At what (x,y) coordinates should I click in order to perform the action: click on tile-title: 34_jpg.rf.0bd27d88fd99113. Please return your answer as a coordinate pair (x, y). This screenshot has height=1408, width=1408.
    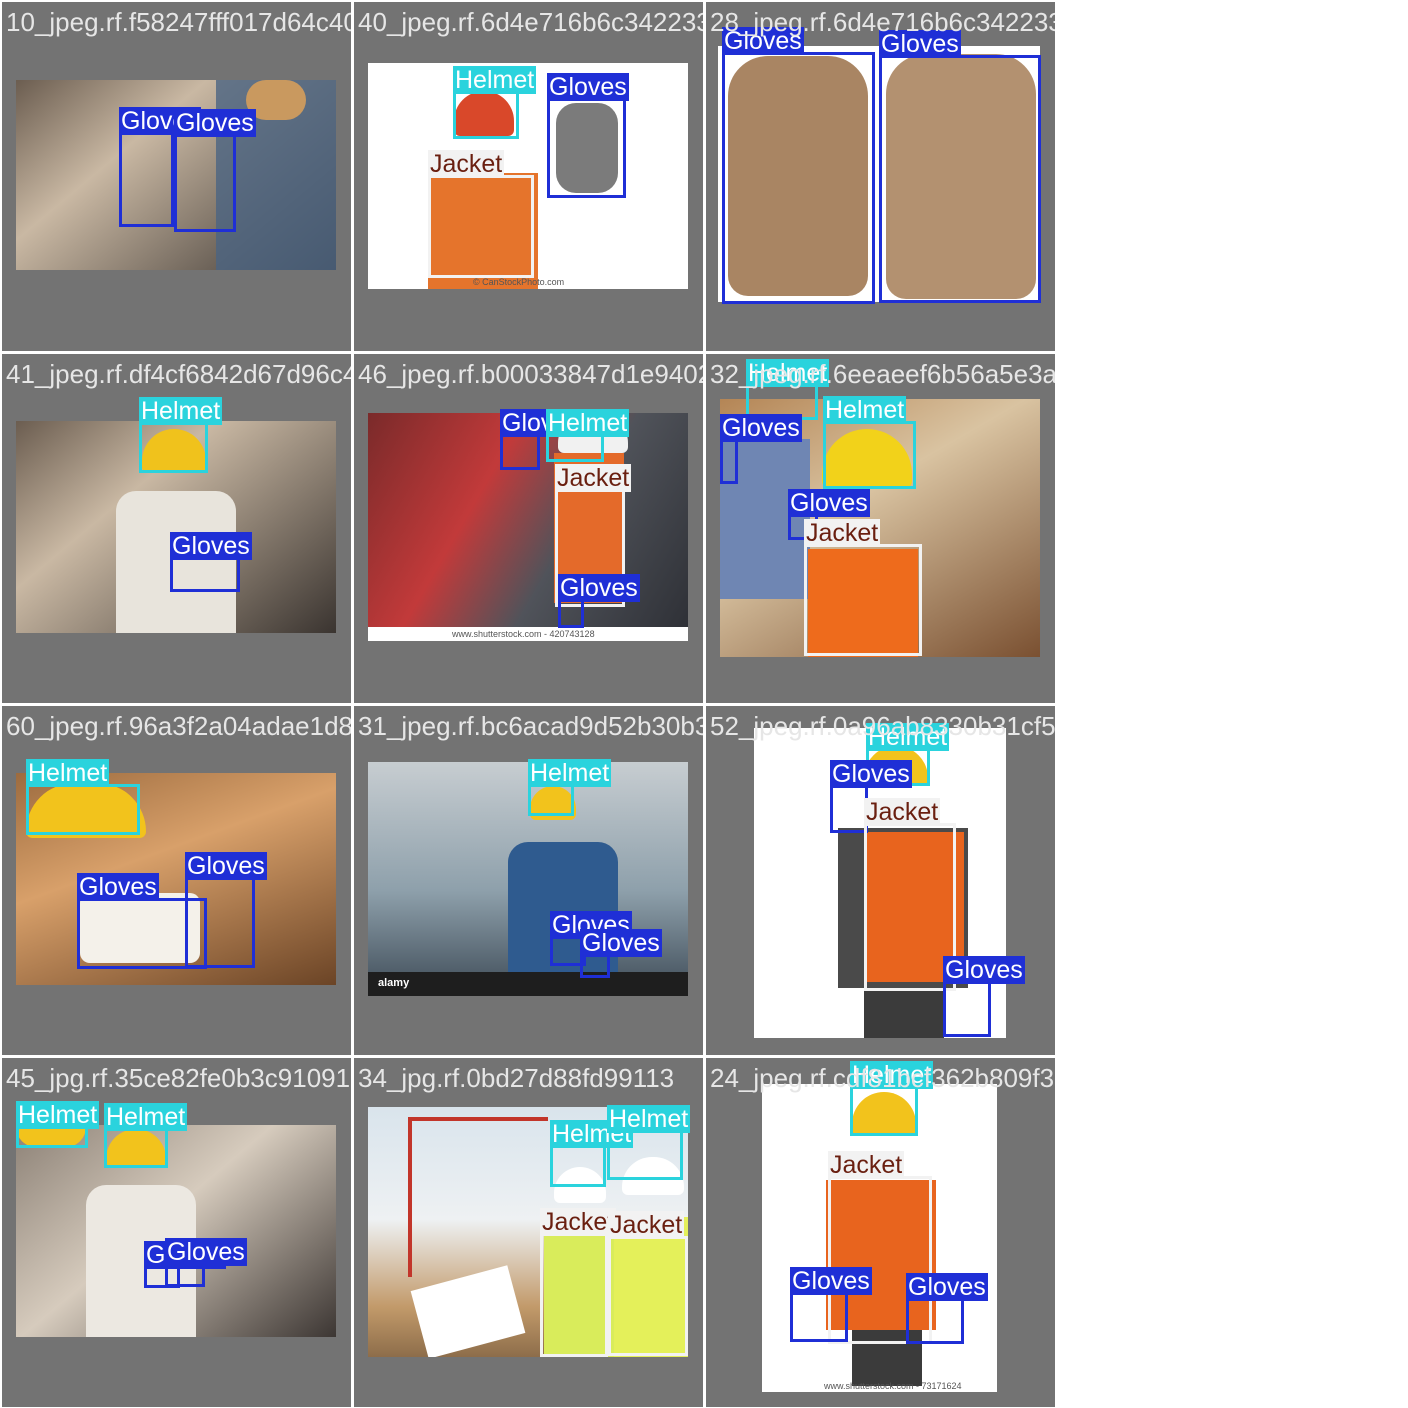
    Looking at the image, I should click on (516, 1078).